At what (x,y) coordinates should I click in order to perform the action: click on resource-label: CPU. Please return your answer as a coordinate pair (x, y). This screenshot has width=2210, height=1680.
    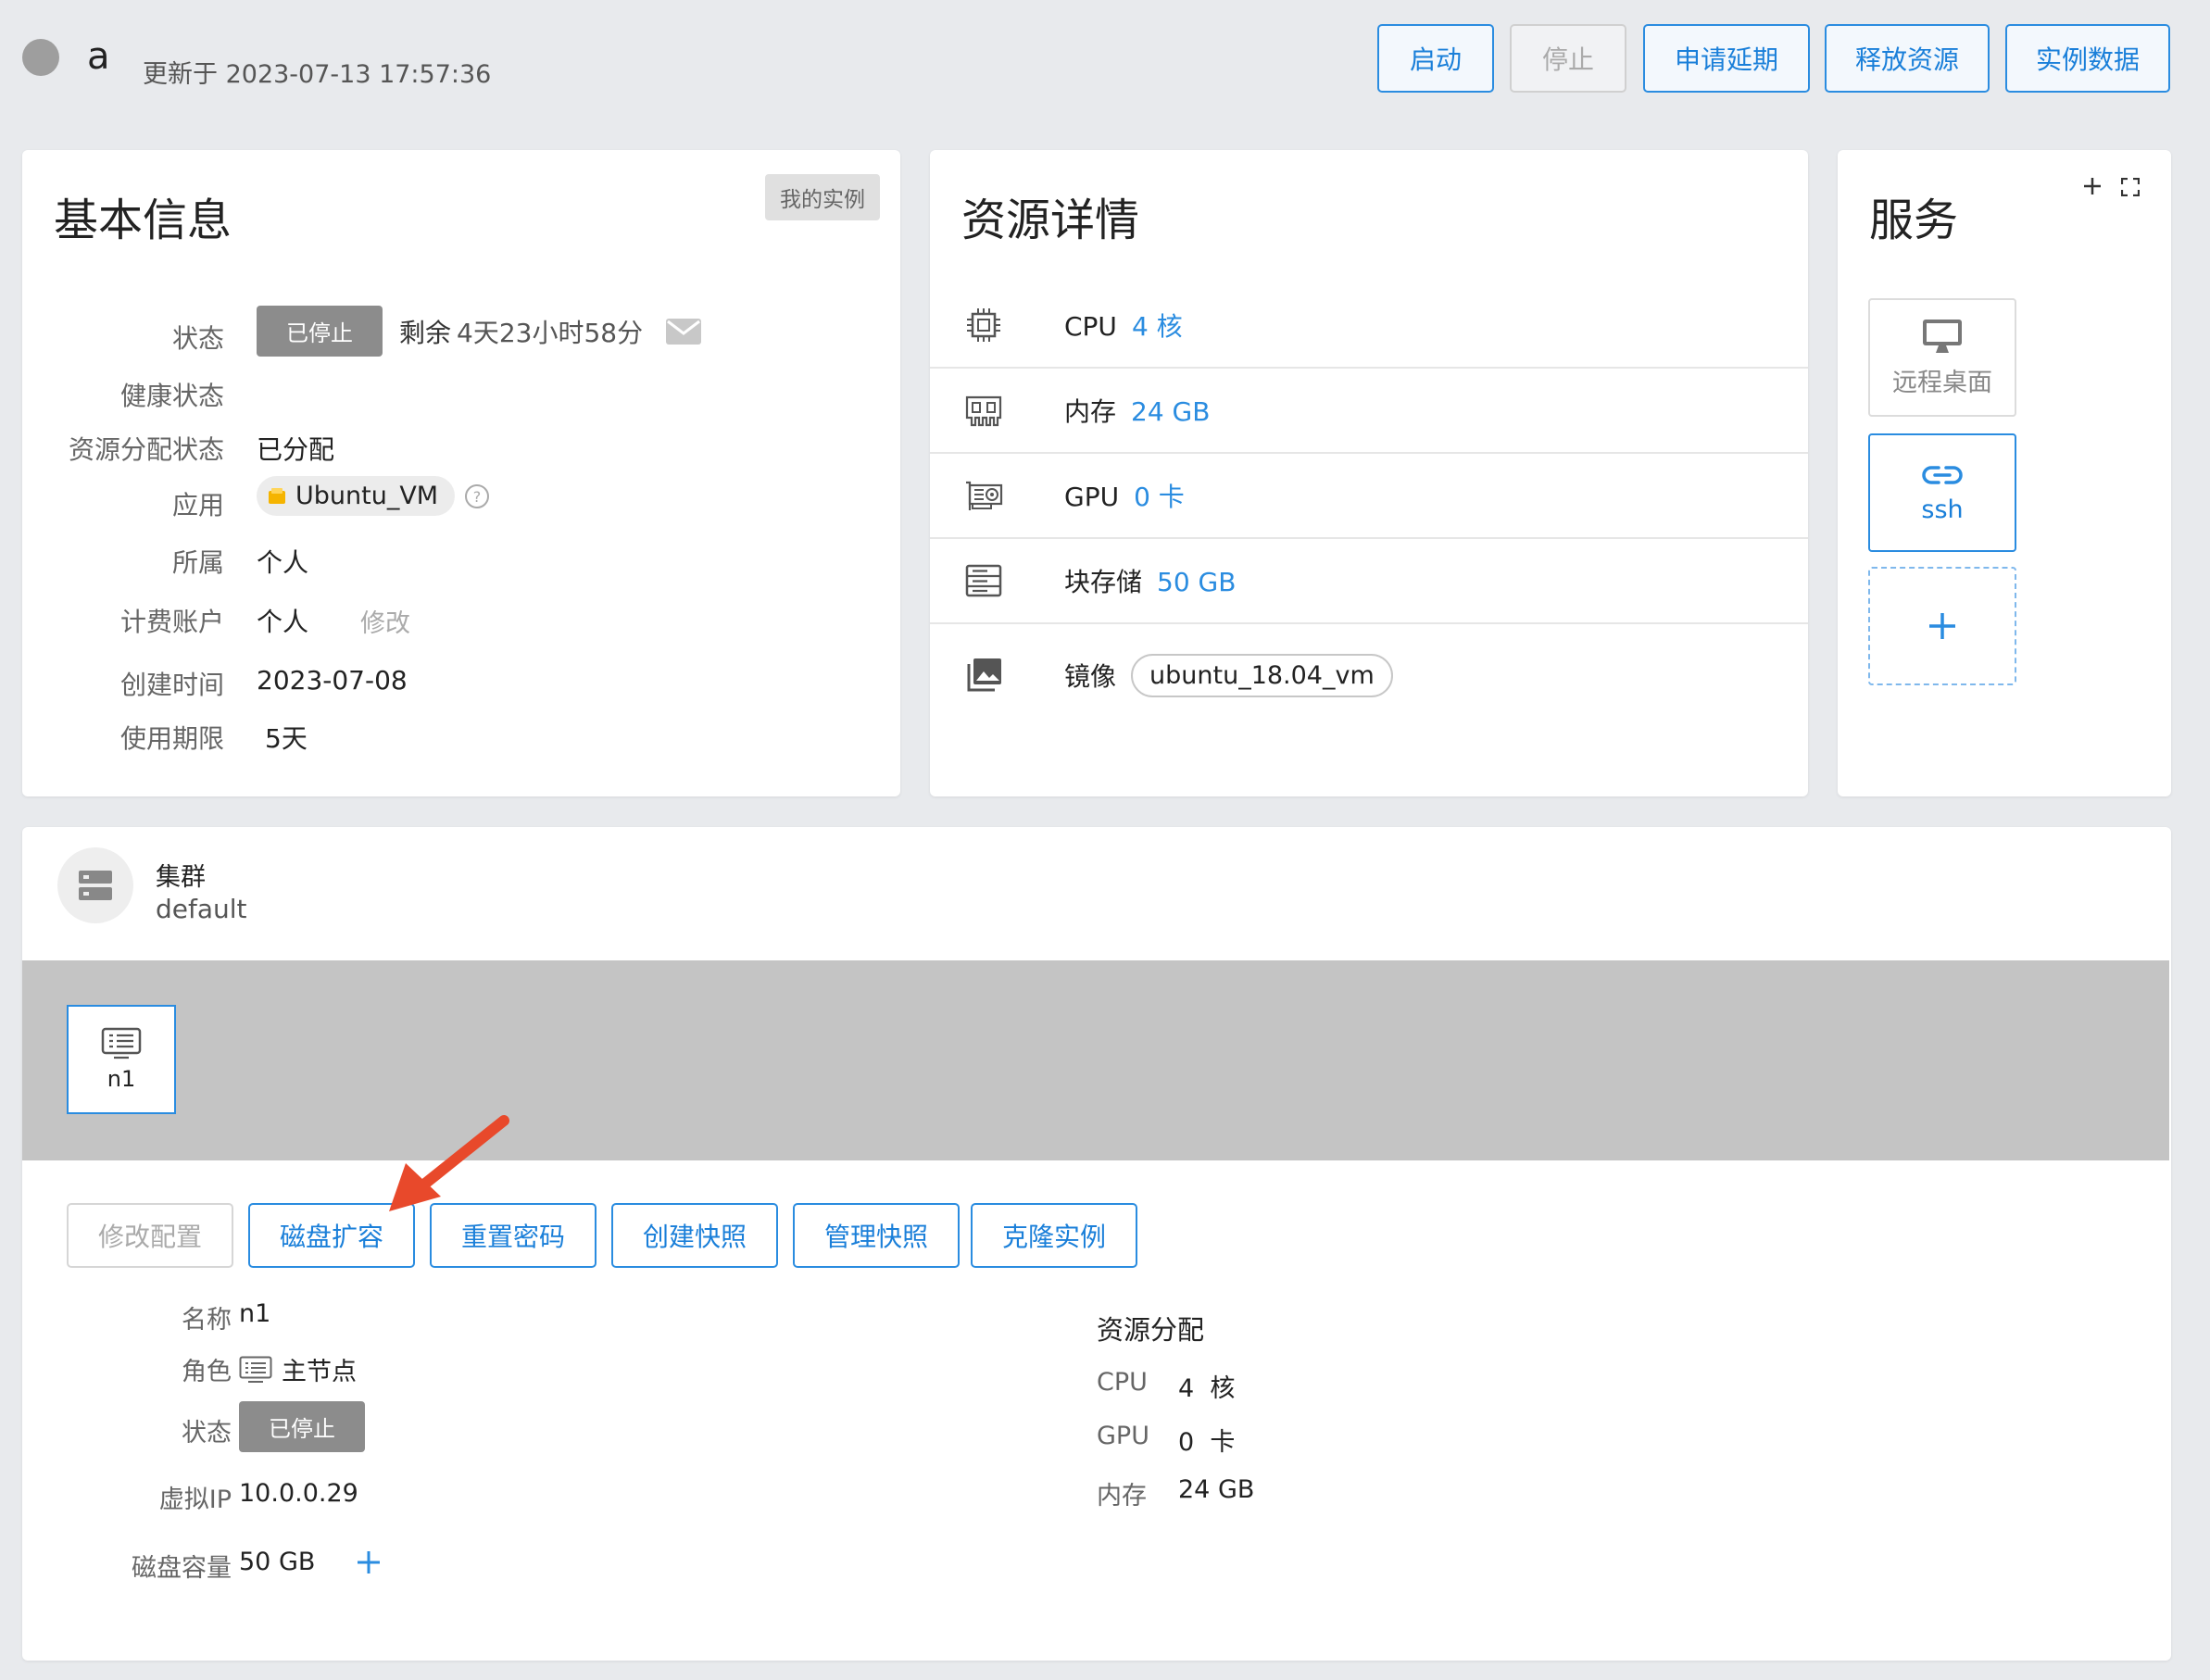
    Looking at the image, I should click on (1090, 326).